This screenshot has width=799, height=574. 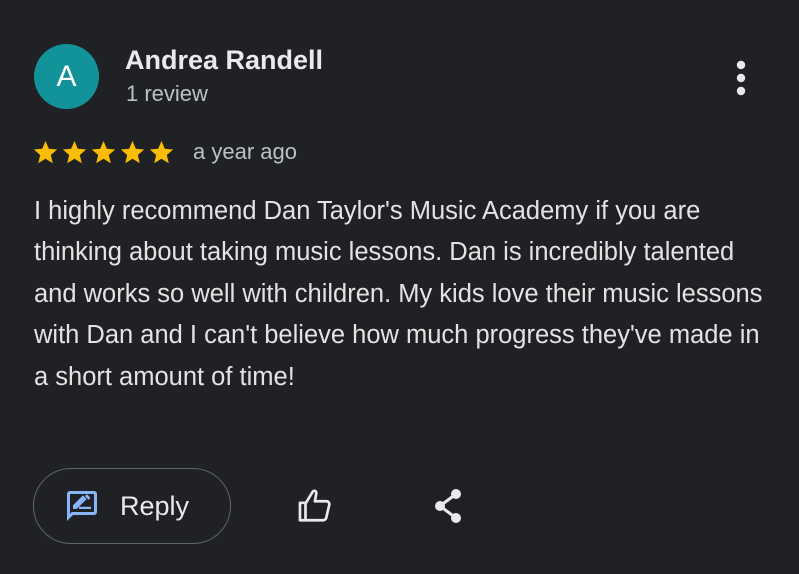 I want to click on star-rating, so click(x=103, y=152).